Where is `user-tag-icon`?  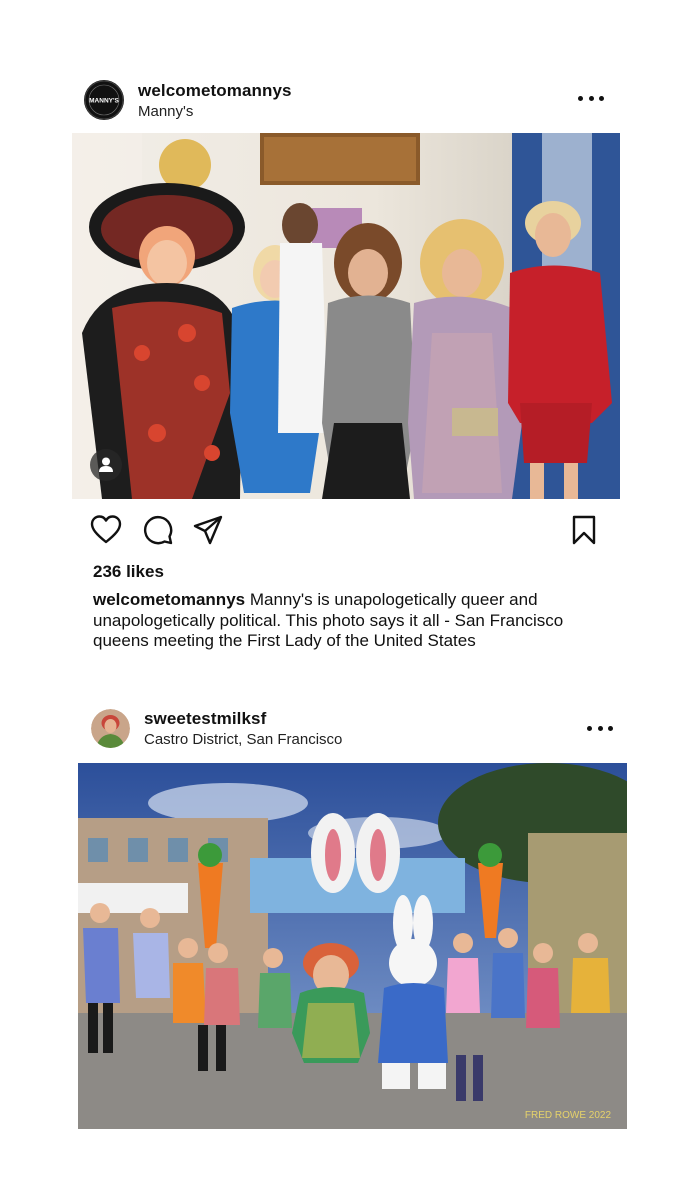 user-tag-icon is located at coordinates (106, 464).